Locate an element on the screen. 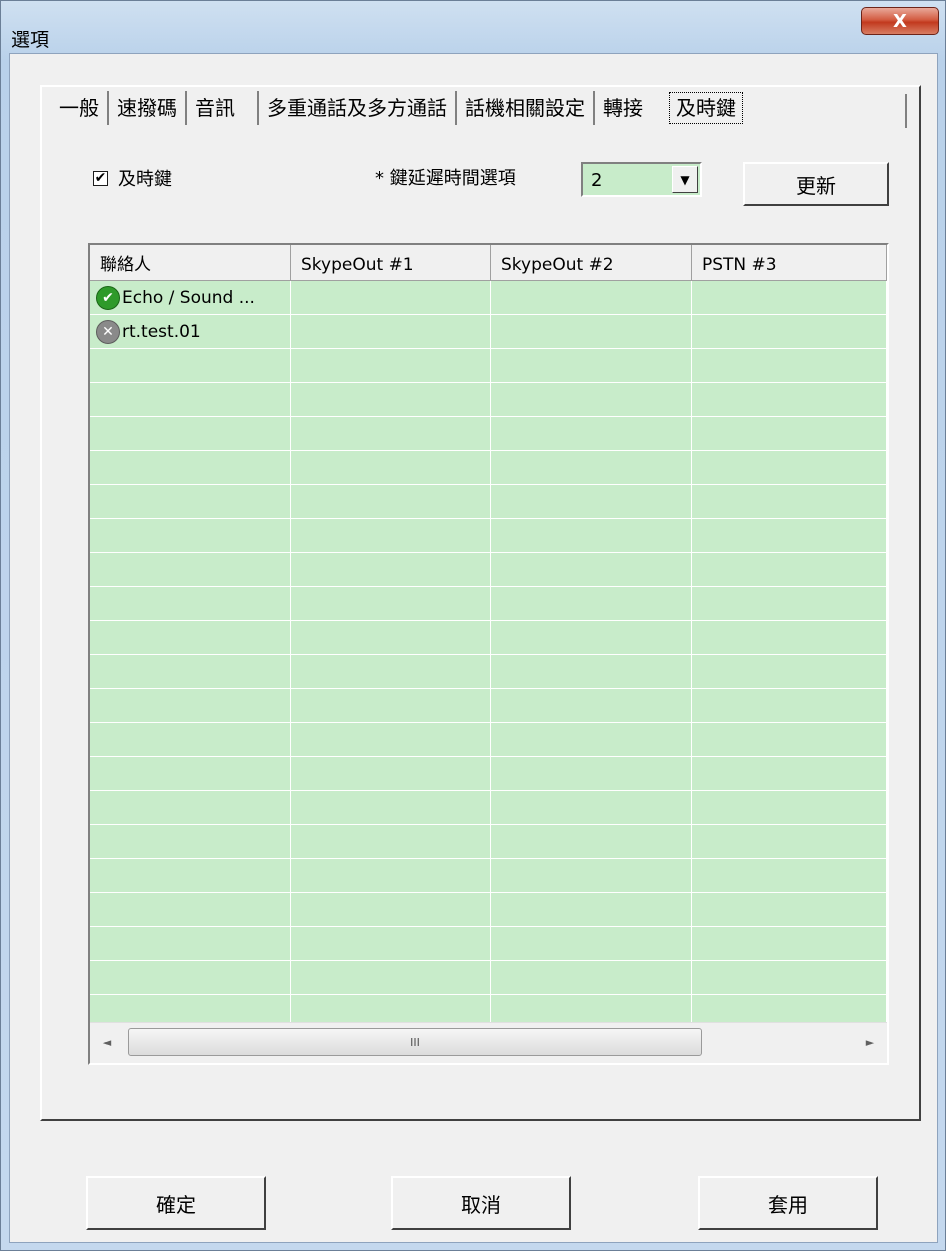  table-row: ✕ rt.test.01 is located at coordinates (488, 332).